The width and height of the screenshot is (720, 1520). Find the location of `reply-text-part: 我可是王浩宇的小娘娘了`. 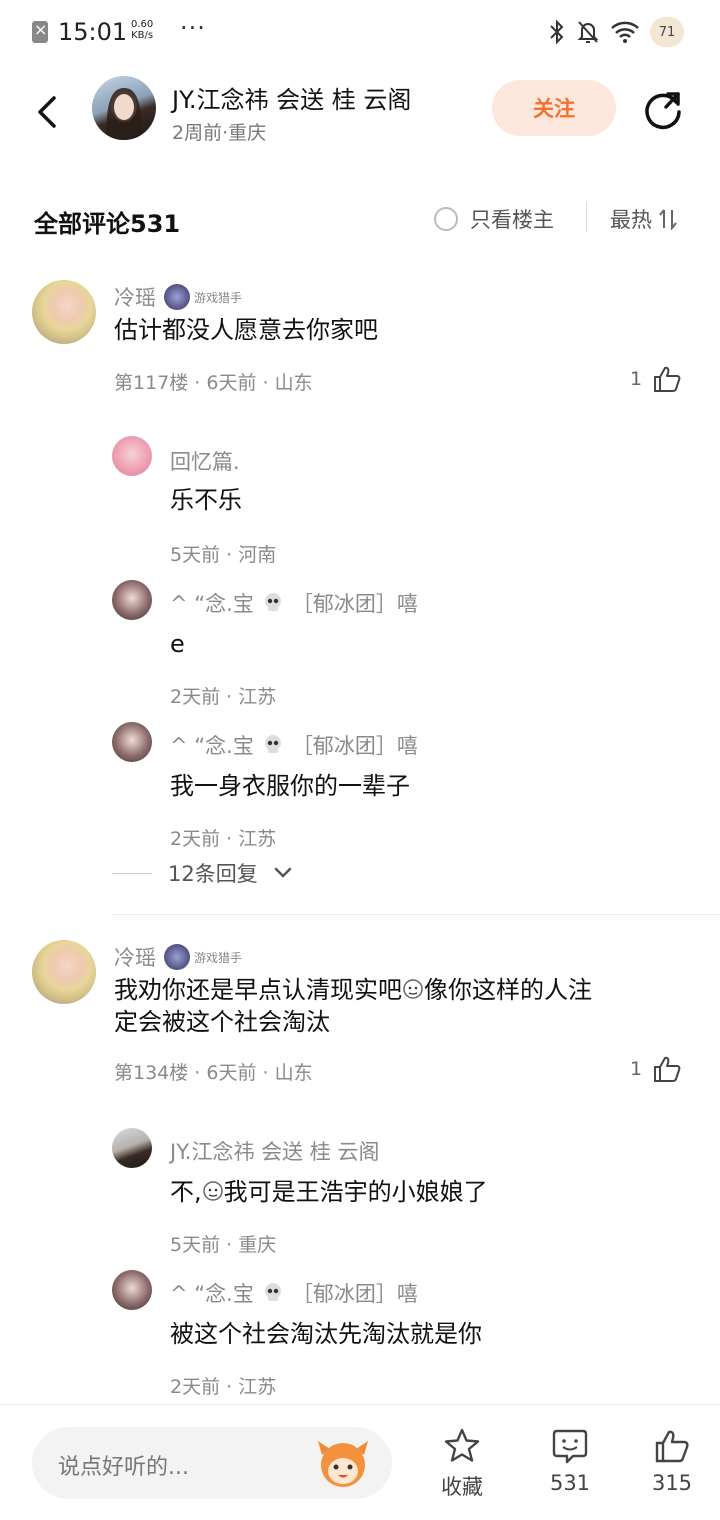

reply-text-part: 我可是王浩宇的小娘娘了 is located at coordinates (355, 1192).